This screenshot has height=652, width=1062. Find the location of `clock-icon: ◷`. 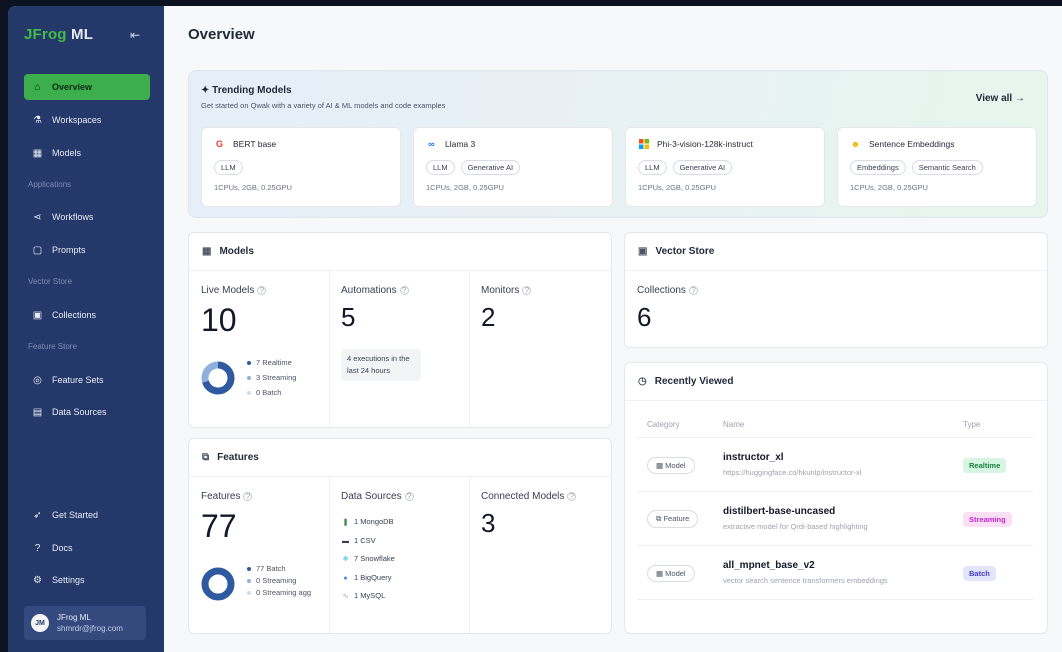

clock-icon: ◷ is located at coordinates (642, 381).